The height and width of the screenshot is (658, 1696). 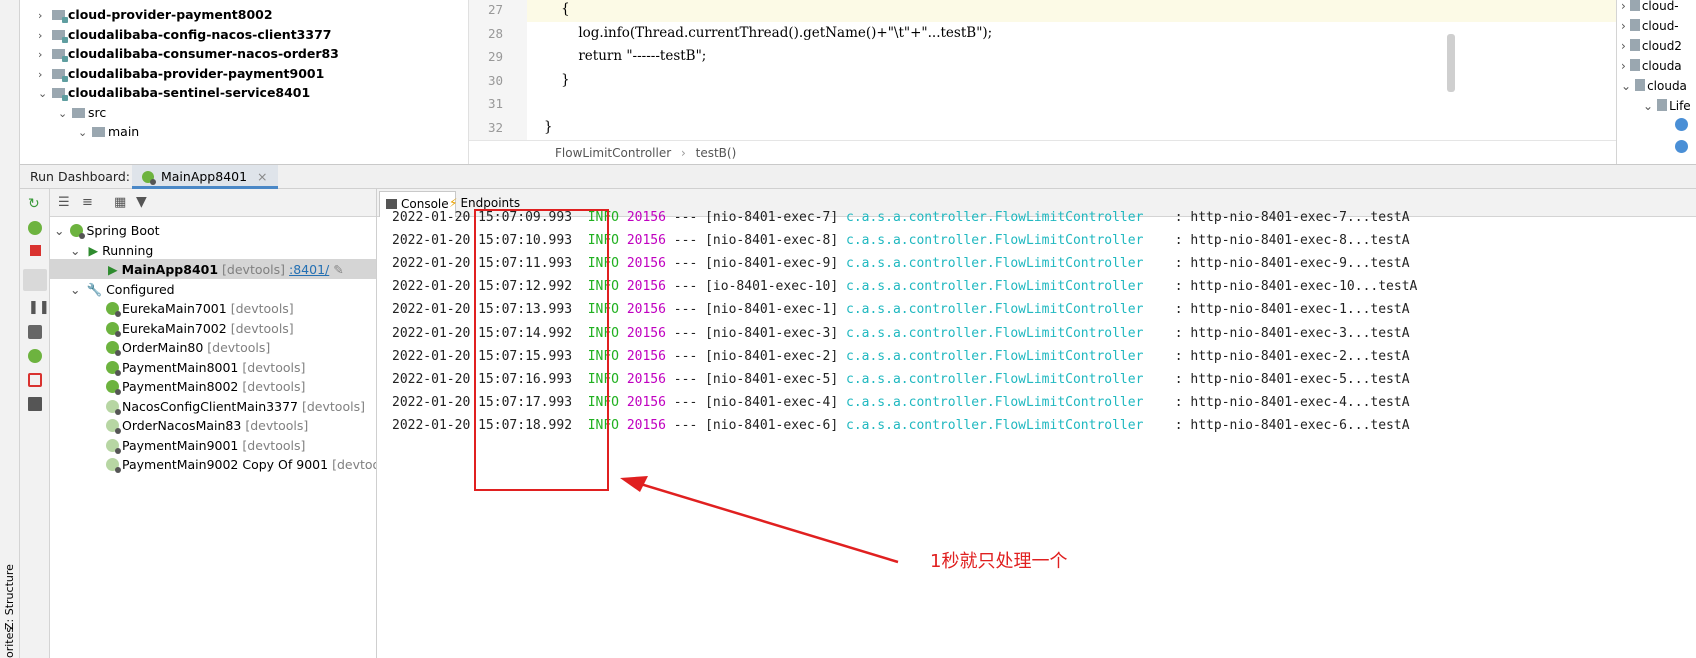 What do you see at coordinates (226, 269) in the screenshot?
I see `tree-running-app: ▶ MainApp8401 [devtools]:8401/ ✎` at bounding box center [226, 269].